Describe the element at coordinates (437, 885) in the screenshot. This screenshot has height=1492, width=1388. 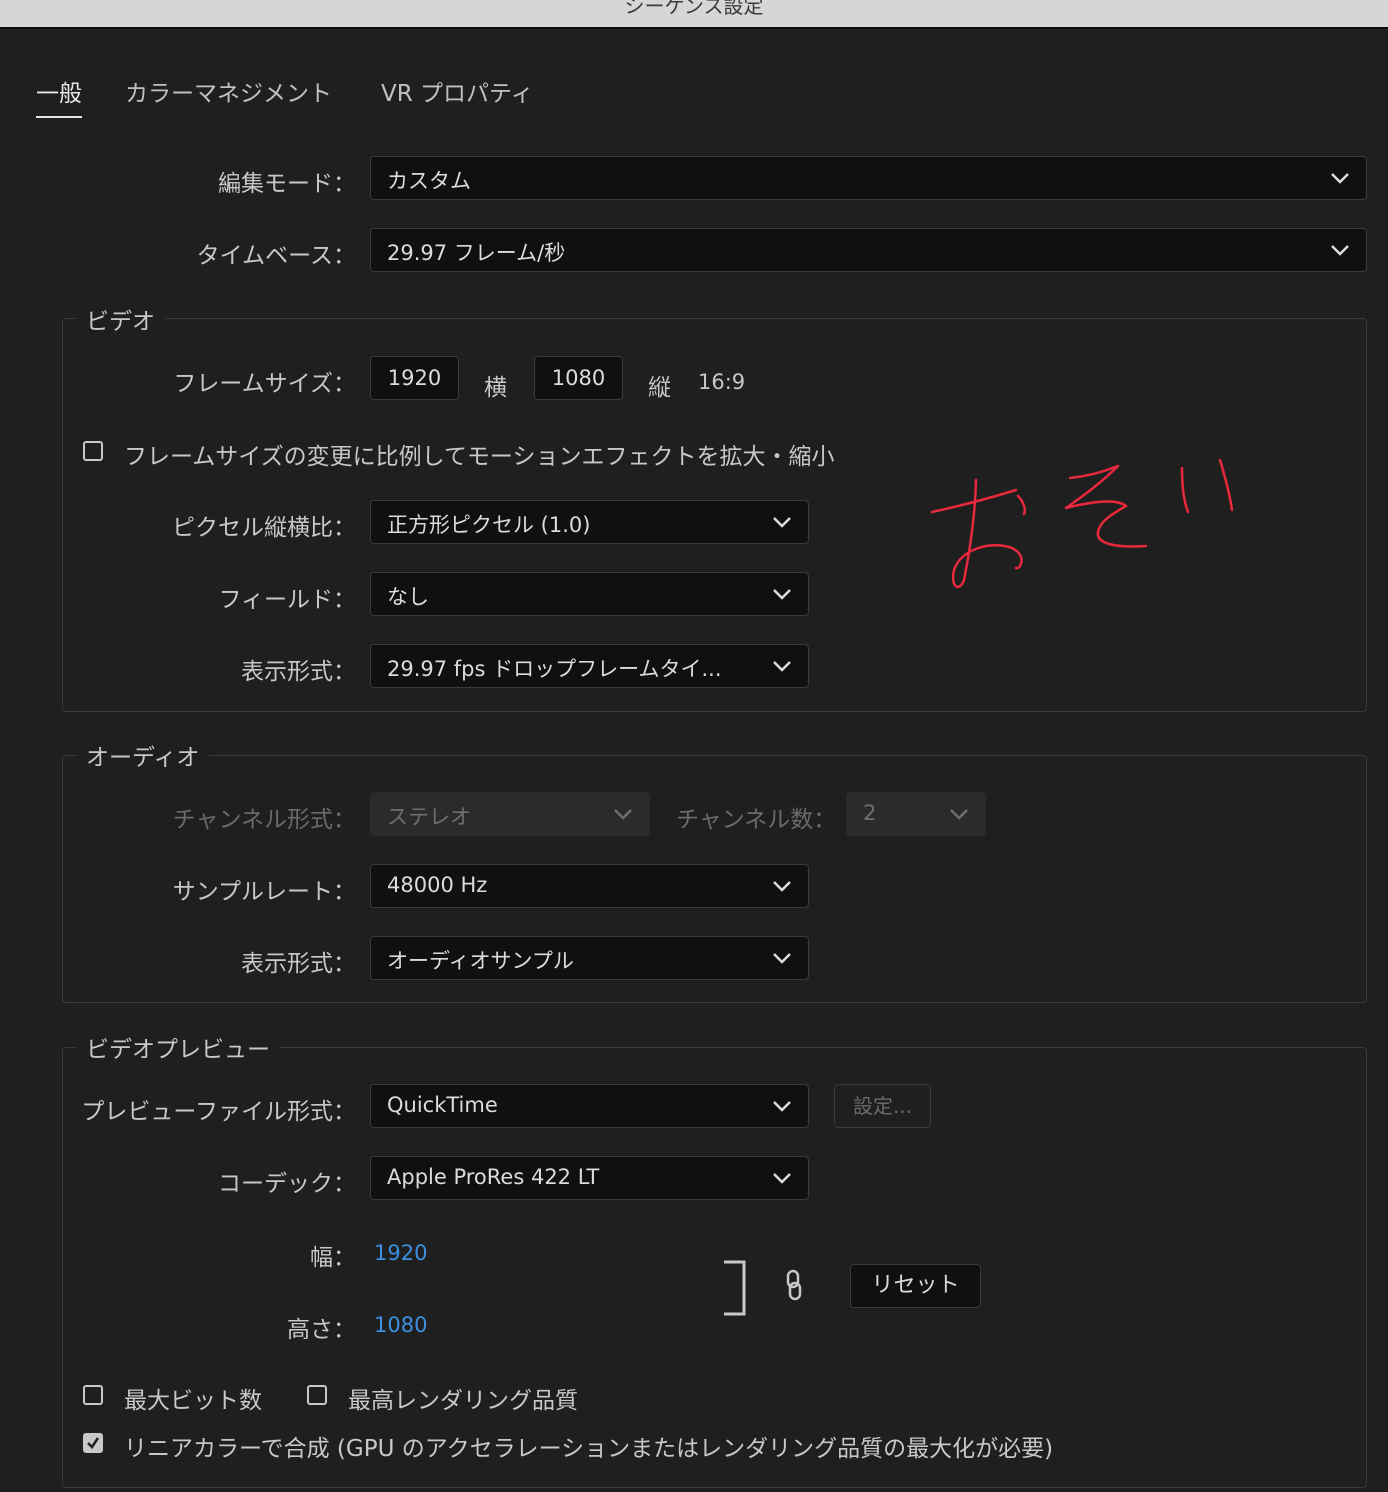
I see `sample-rate-value: 48000 Hz` at that location.